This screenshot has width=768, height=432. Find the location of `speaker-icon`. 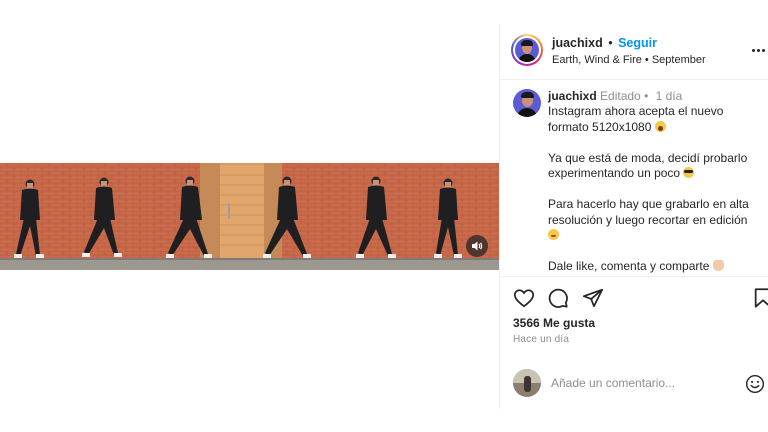

speaker-icon is located at coordinates (477, 246).